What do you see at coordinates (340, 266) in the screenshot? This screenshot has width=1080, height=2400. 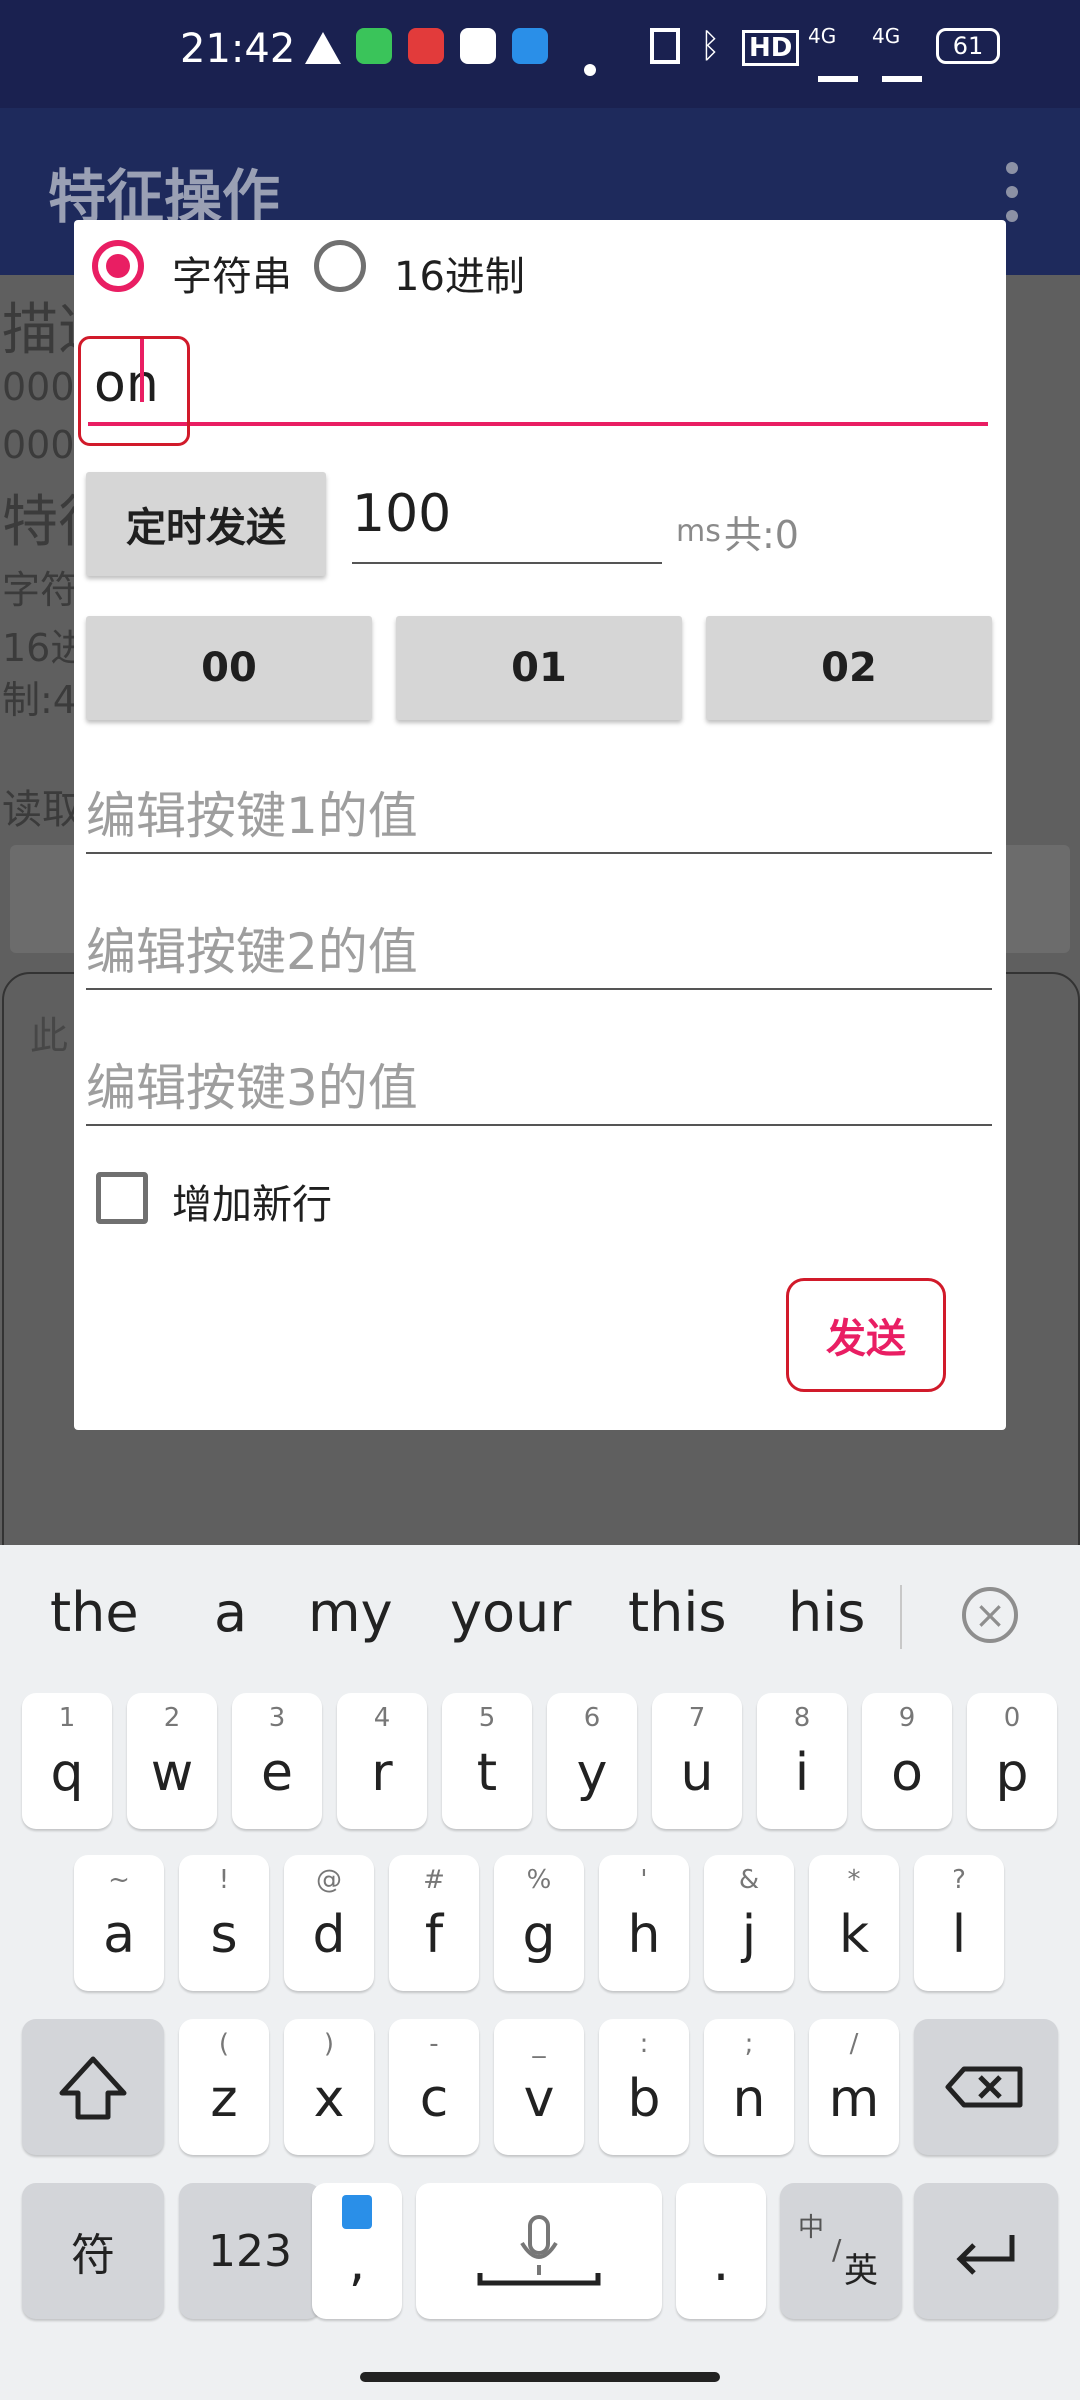 I see `radio-hex` at bounding box center [340, 266].